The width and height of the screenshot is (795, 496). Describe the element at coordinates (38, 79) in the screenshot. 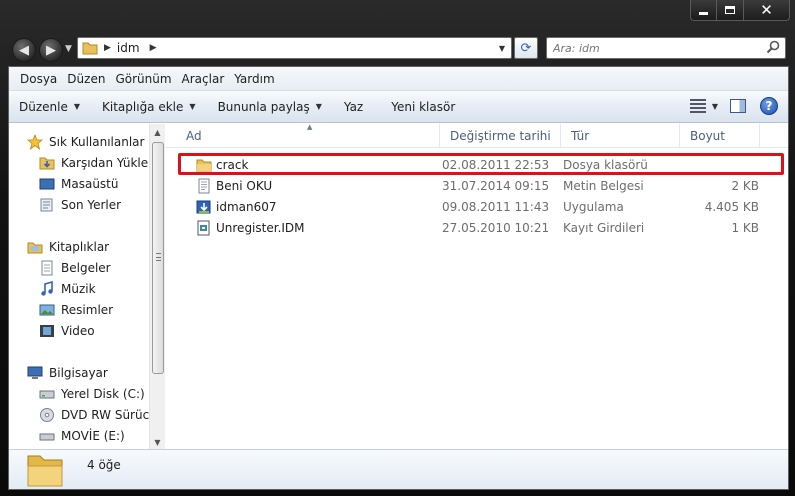

I see `menu-file: Dosya` at that location.